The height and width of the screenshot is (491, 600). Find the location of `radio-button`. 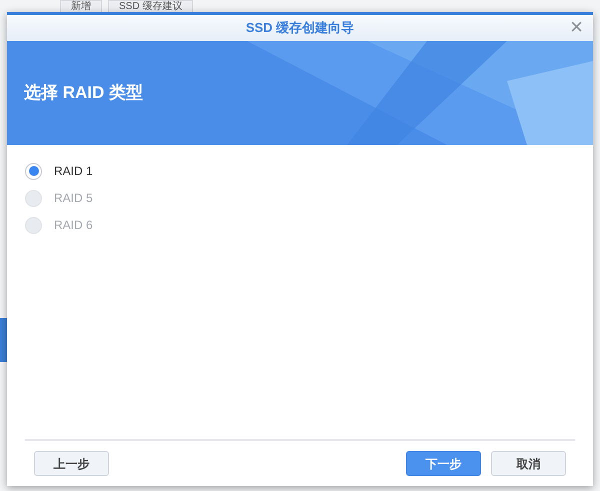

radio-button is located at coordinates (33, 171).